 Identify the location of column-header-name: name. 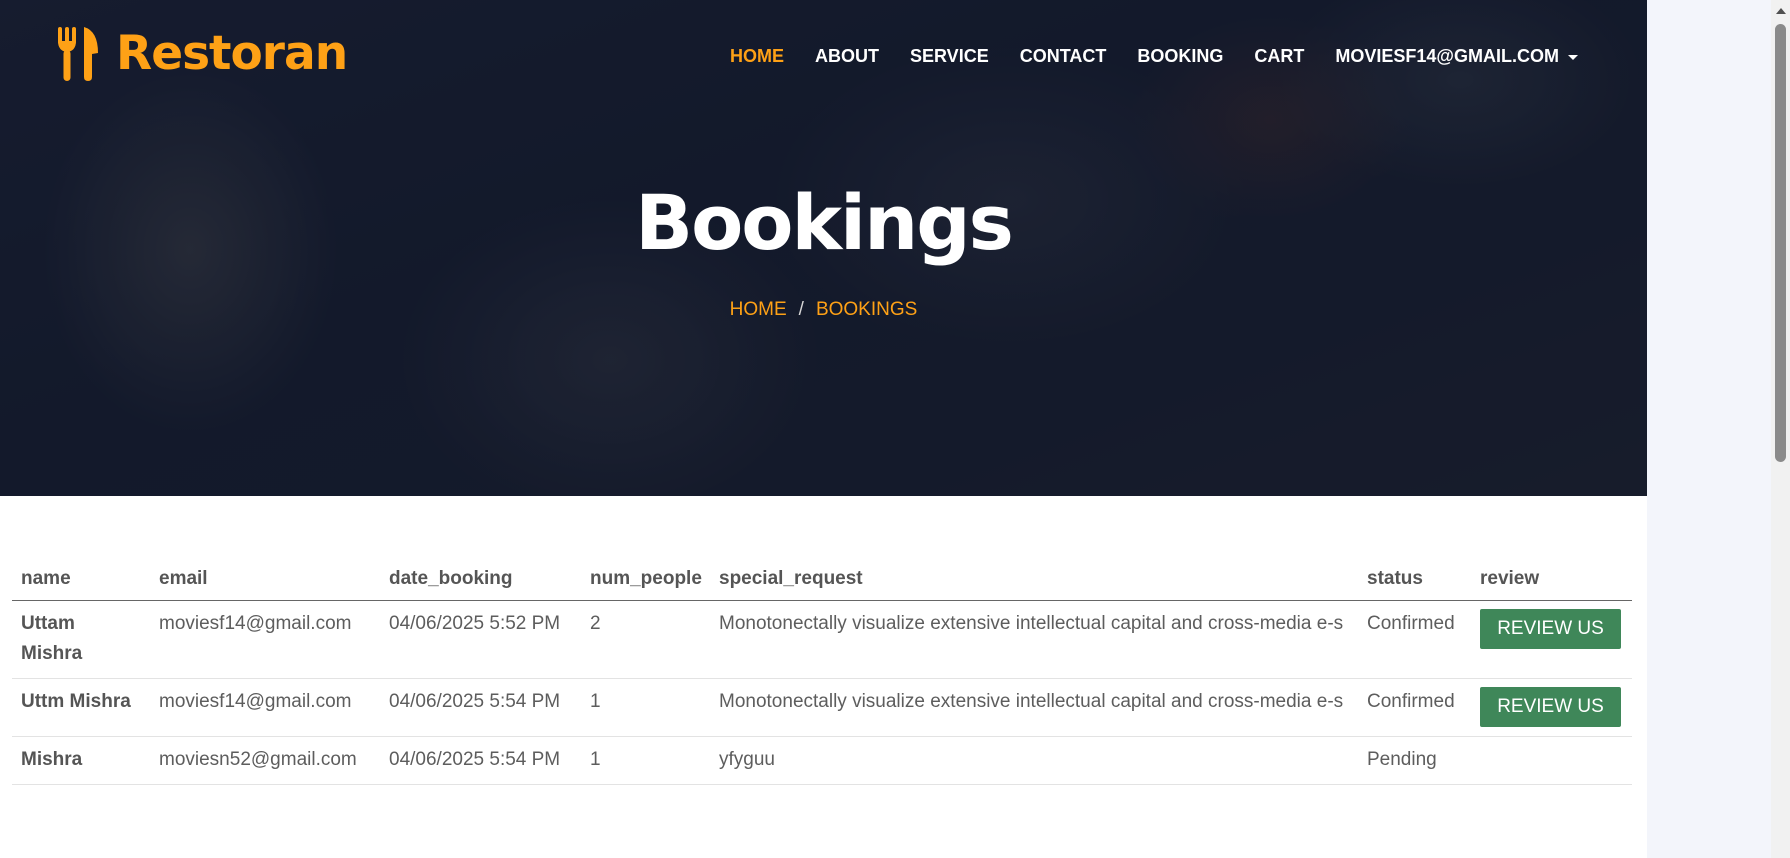
(81, 580).